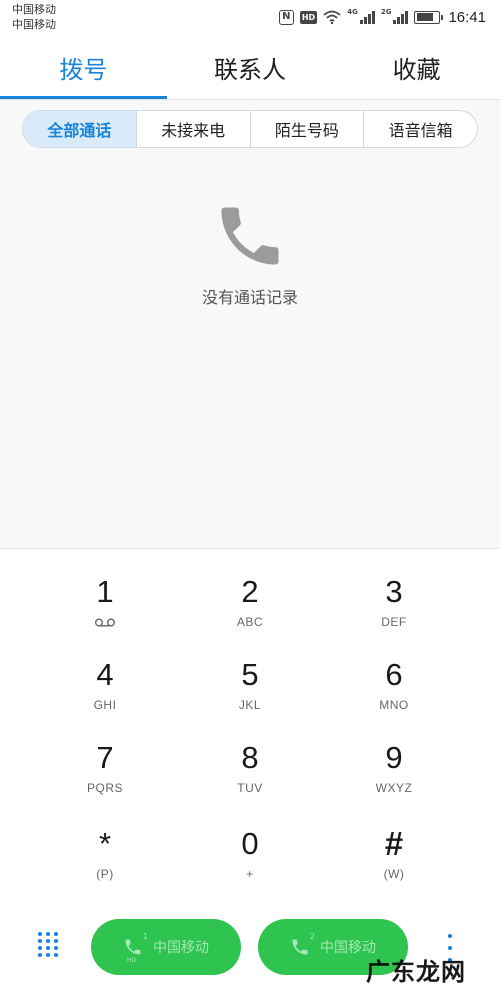 The image size is (500, 1000). I want to click on call-sim1-icon: 1 HD, so click(135, 948).